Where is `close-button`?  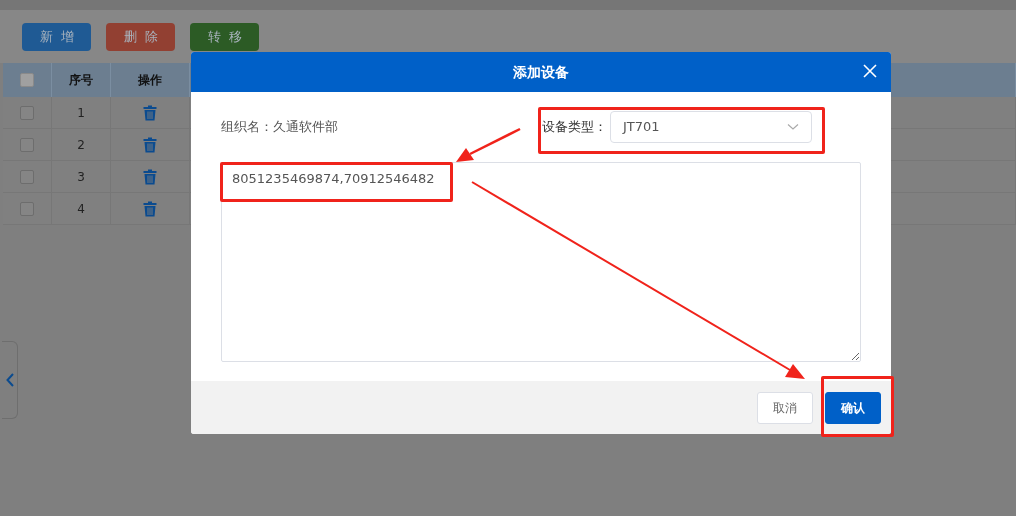
close-button is located at coordinates (870, 71).